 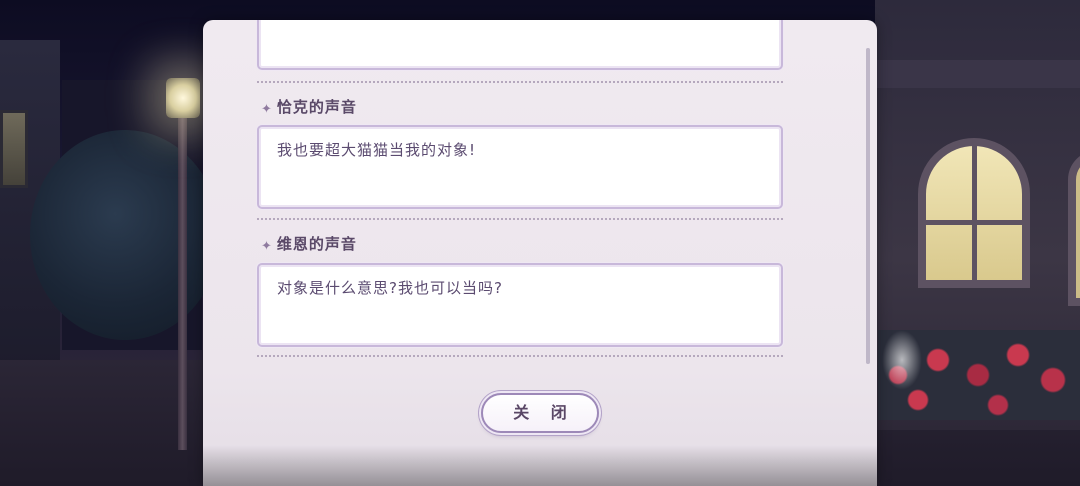 What do you see at coordinates (390, 288) in the screenshot?
I see `dialogue-text: 对象是什么意思?我也可以当吗?` at bounding box center [390, 288].